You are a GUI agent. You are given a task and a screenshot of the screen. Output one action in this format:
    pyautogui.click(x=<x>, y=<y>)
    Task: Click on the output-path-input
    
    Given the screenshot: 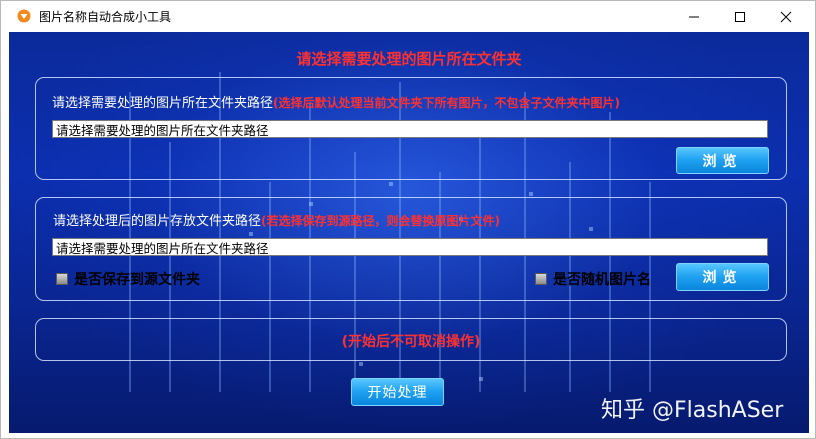 What is the action you would take?
    pyautogui.click(x=410, y=247)
    